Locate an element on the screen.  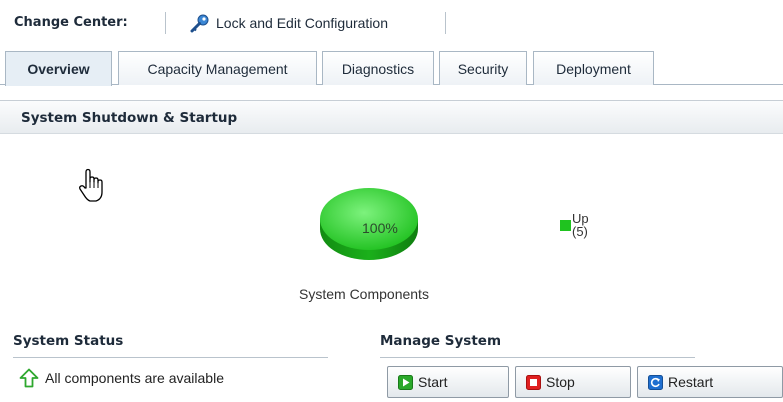
tab-security: Security is located at coordinates (483, 68).